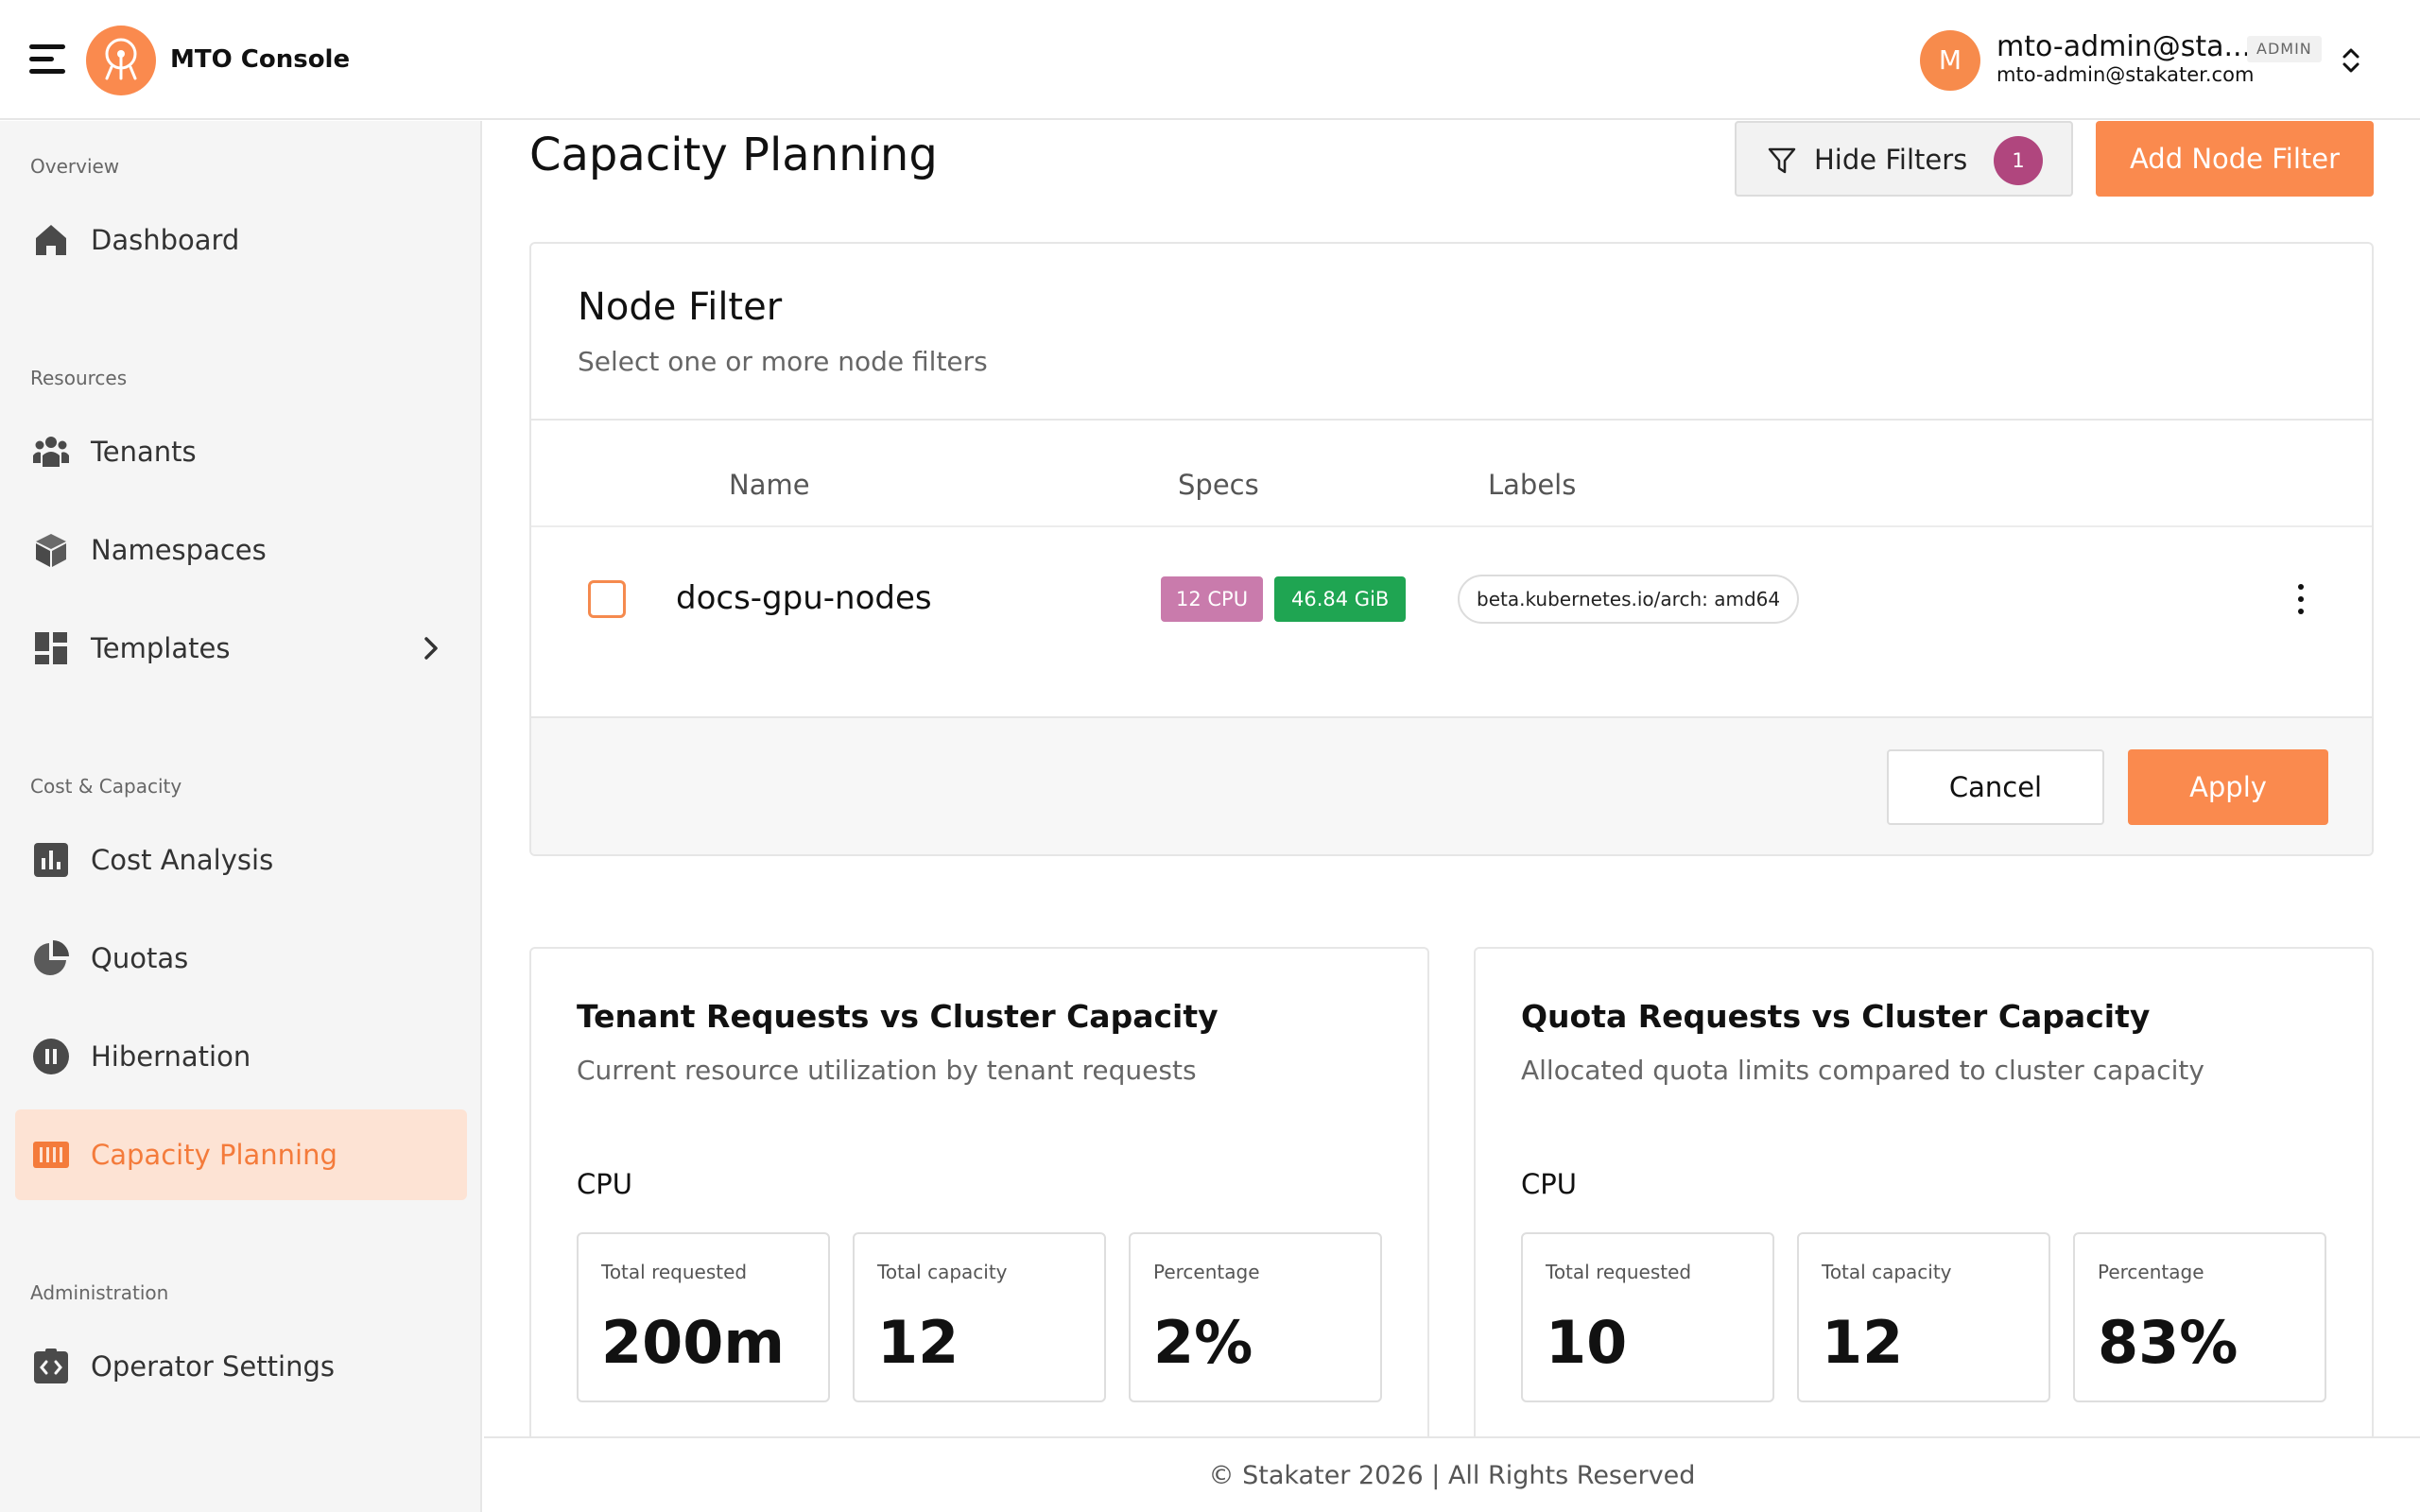 The width and height of the screenshot is (2420, 1512). What do you see at coordinates (51, 550) in the screenshot?
I see `cube-icon` at bounding box center [51, 550].